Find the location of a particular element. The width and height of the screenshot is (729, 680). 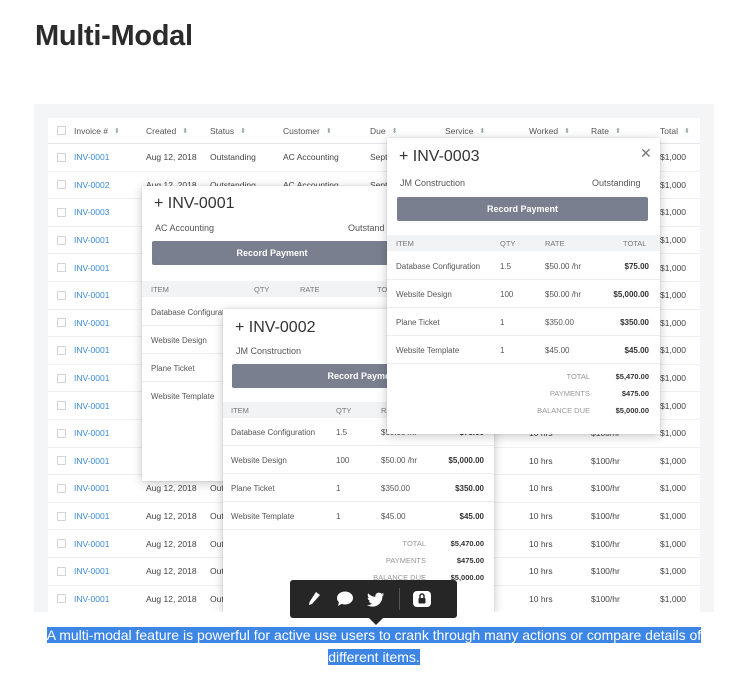

column-header-customer: Customer ⬍ is located at coordinates (307, 130).